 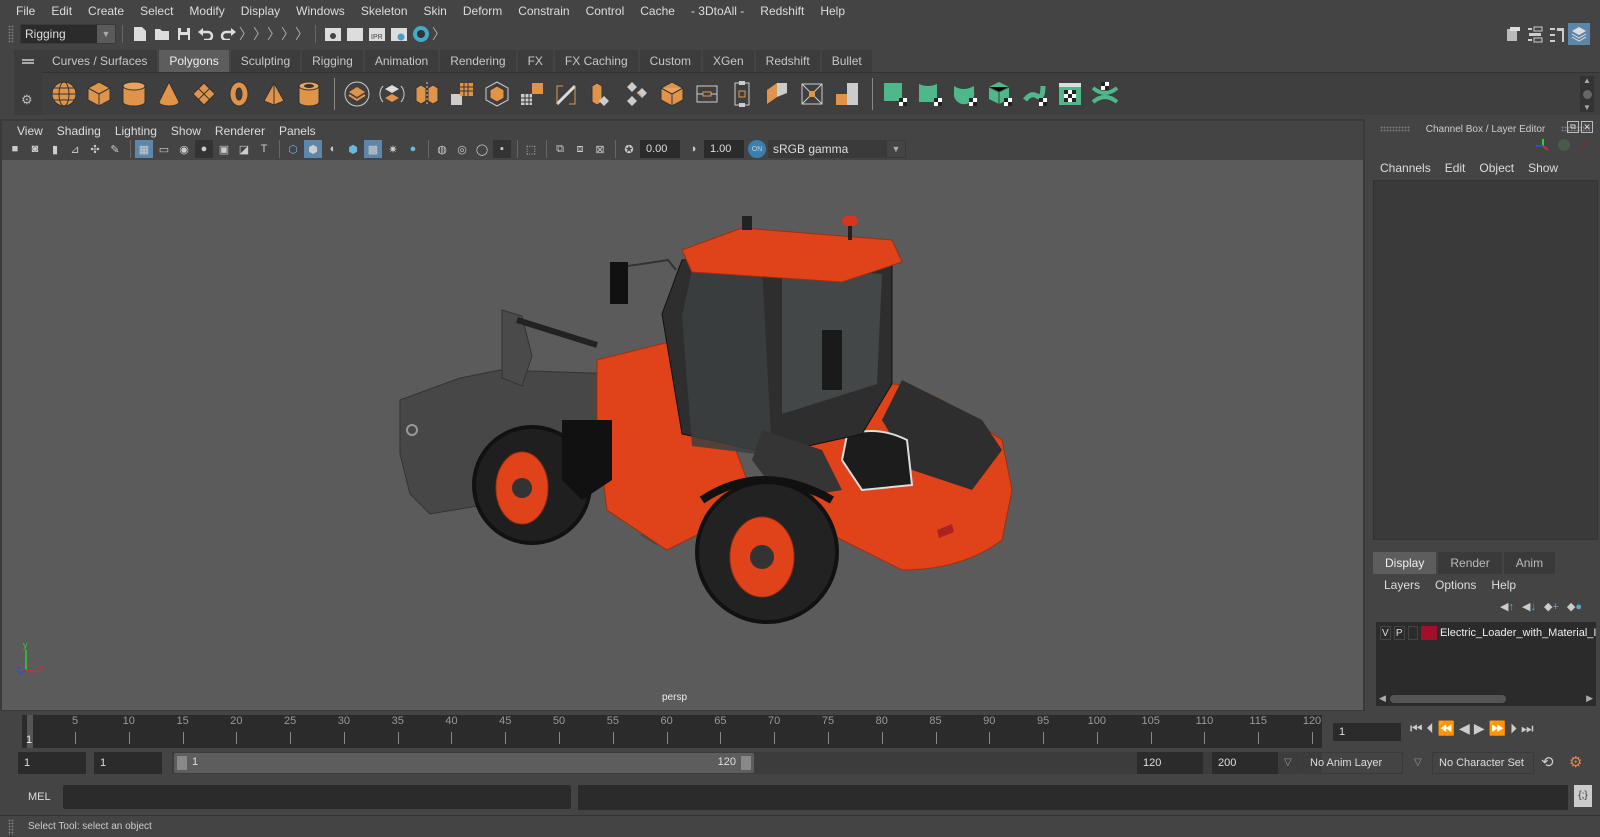 I want to click on hyperbolic-icon, so click(x=1584, y=145).